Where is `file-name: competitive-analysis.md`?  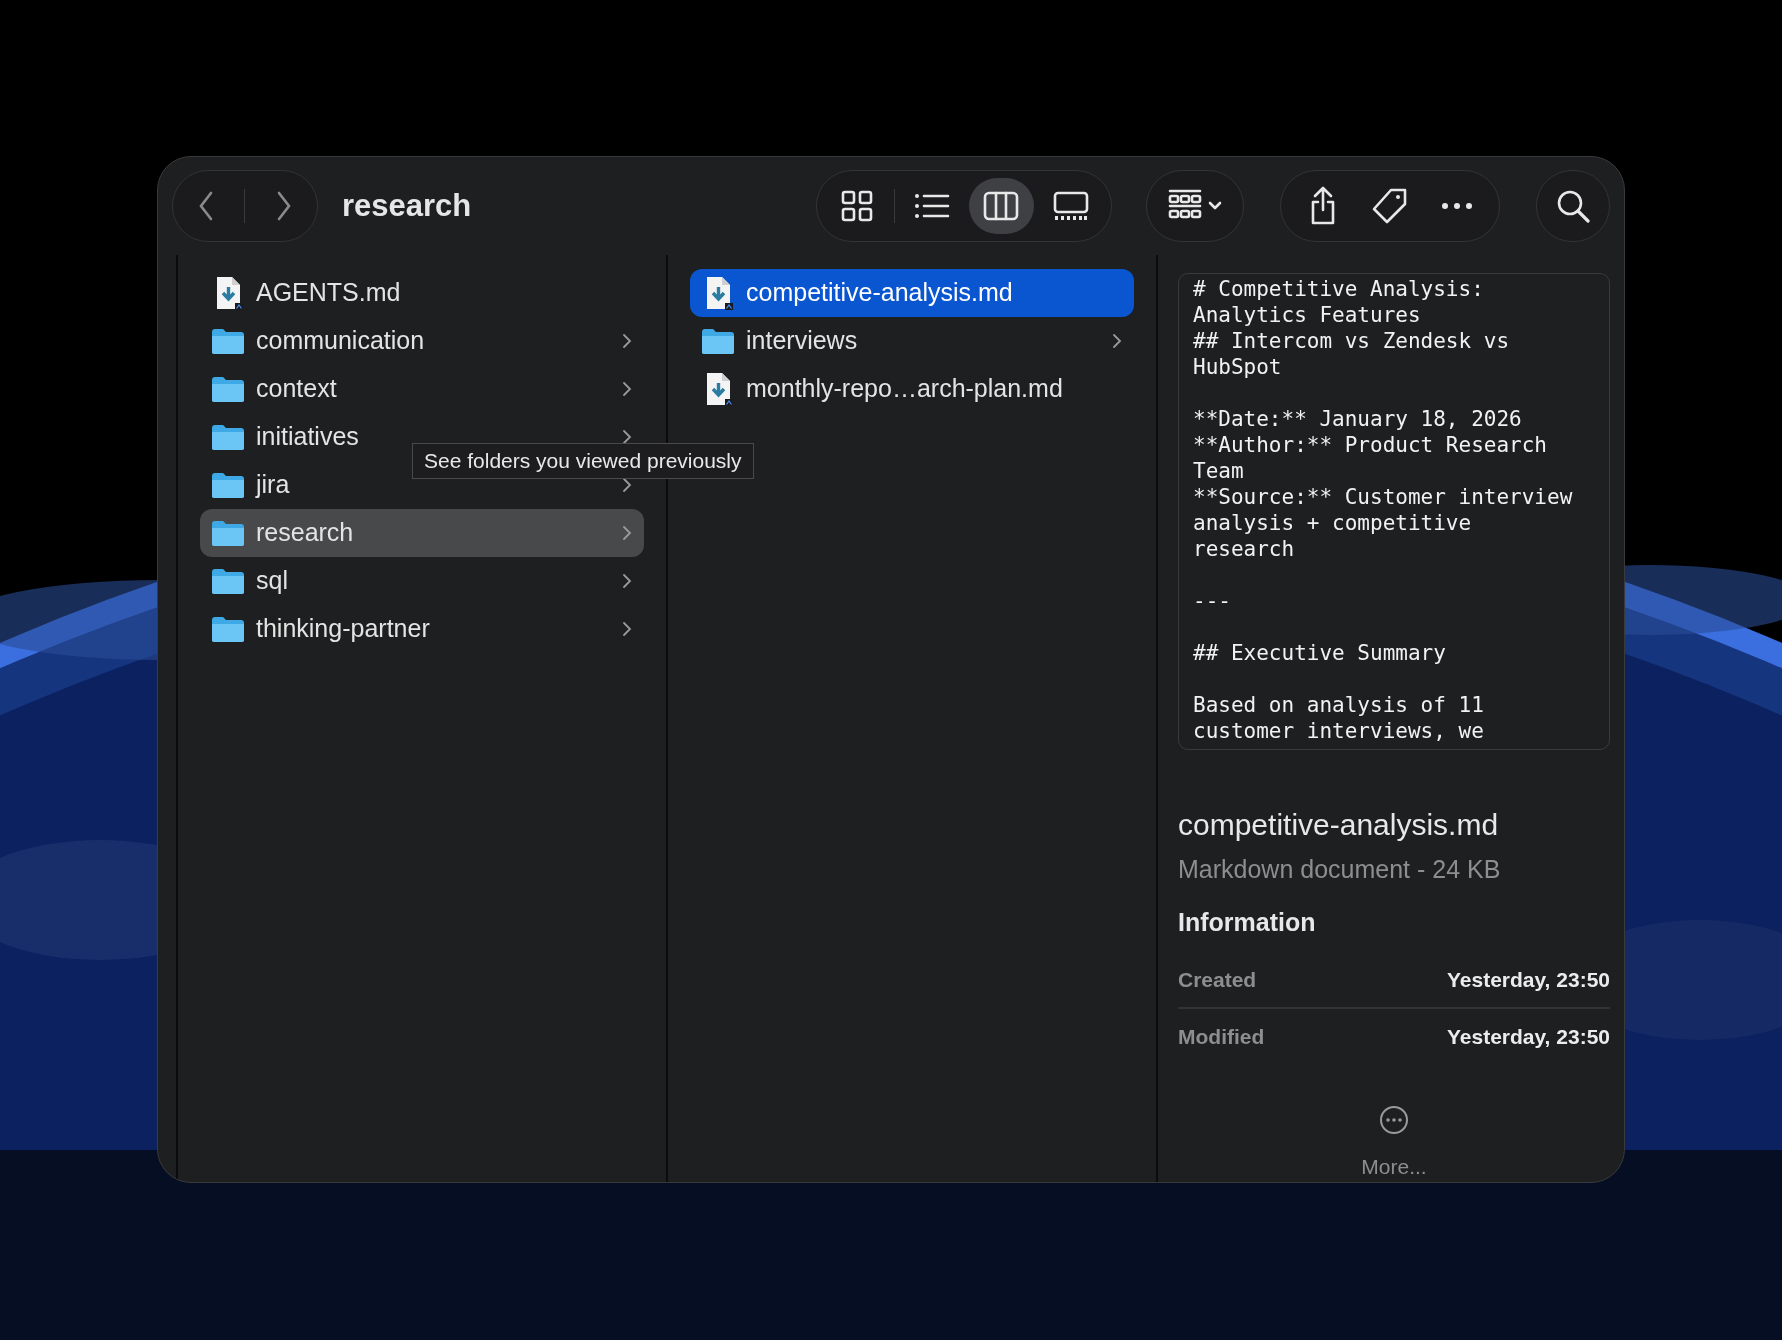 file-name: competitive-analysis.md is located at coordinates (1339, 824).